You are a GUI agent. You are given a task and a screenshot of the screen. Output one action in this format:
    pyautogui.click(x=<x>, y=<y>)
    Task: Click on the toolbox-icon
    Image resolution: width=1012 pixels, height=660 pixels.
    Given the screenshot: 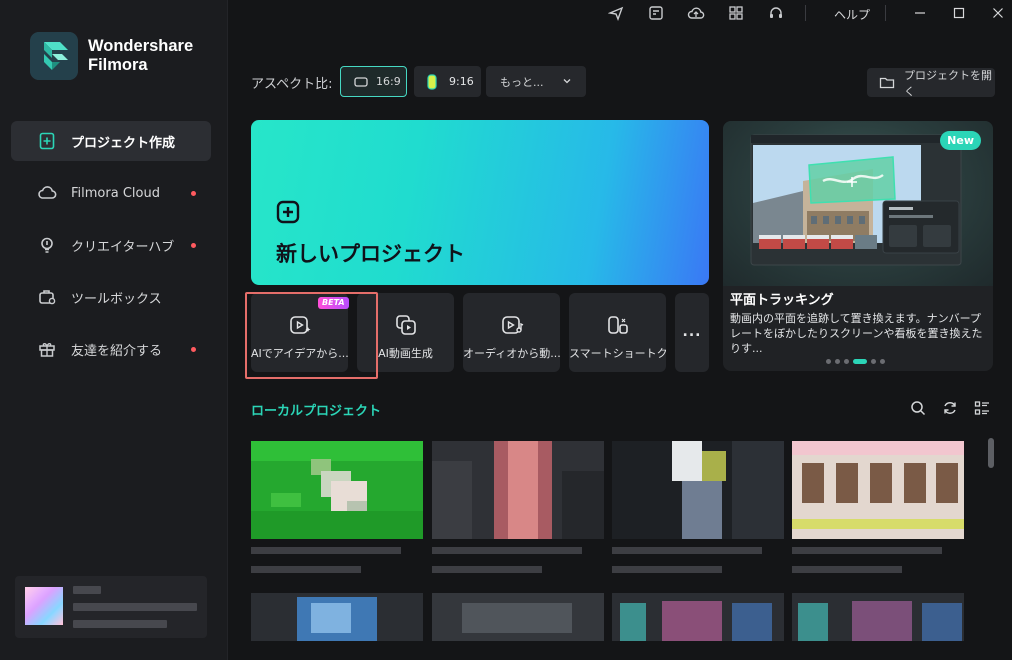 What is the action you would take?
    pyautogui.click(x=47, y=297)
    